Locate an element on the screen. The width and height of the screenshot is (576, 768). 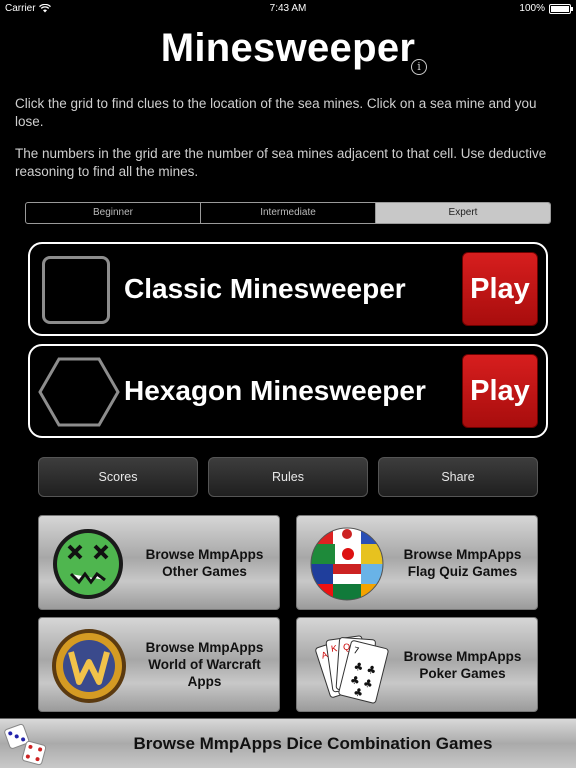
segment-intermediate: Intermediate is located at coordinates (288, 213).